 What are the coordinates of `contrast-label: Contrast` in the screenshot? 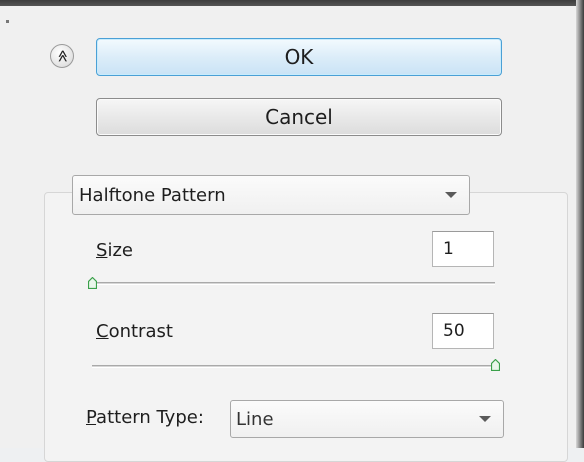 It's located at (134, 331).